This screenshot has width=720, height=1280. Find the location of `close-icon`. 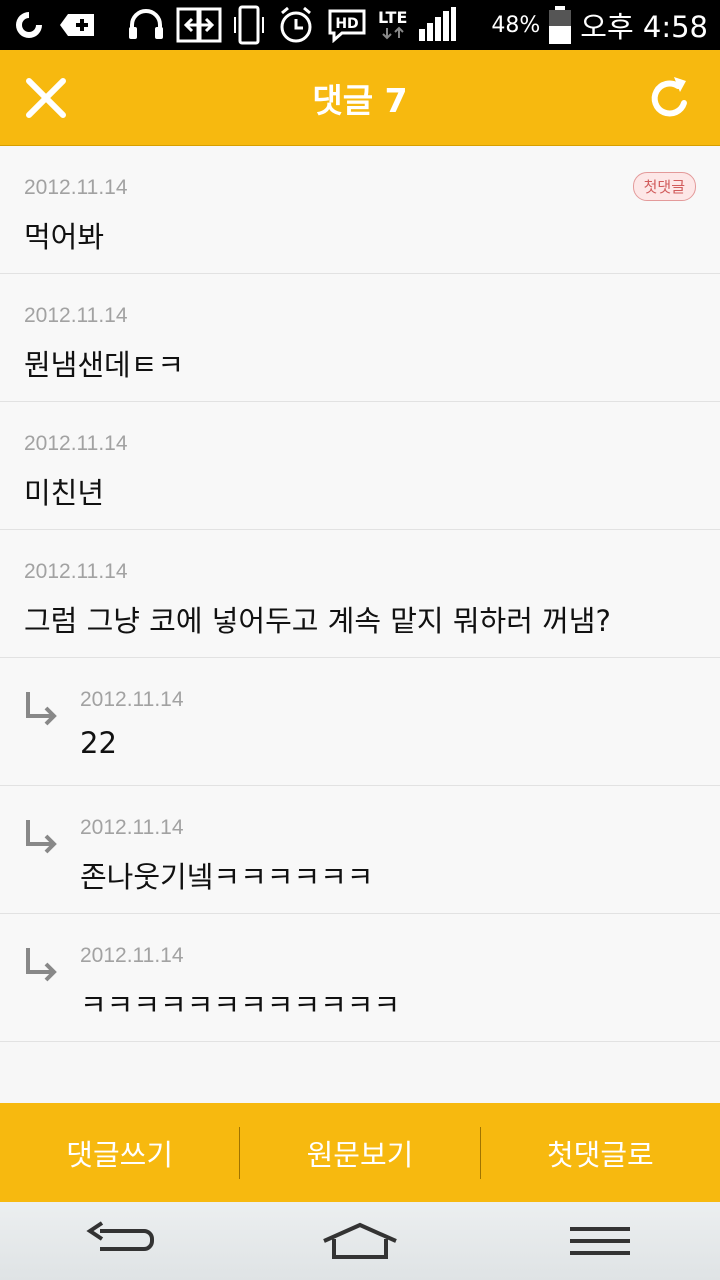

close-icon is located at coordinates (46, 98).